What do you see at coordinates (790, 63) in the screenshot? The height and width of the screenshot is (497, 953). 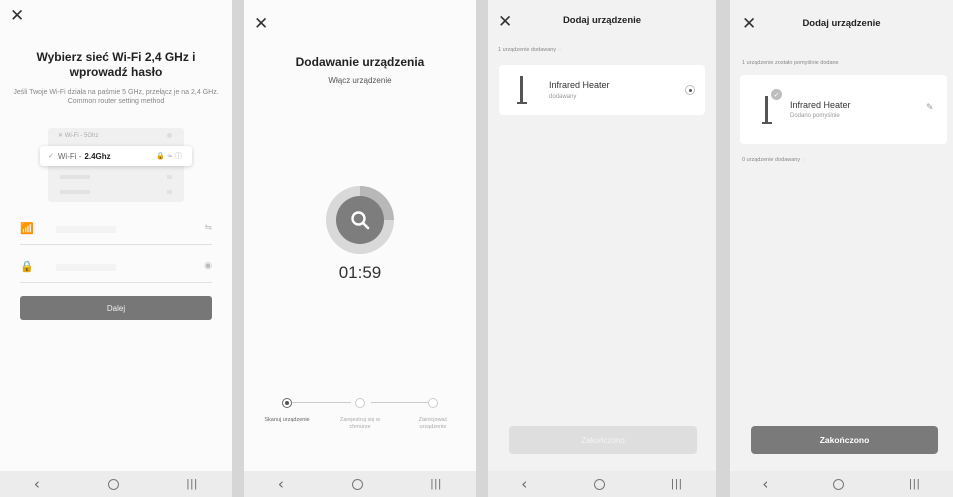 I see `section-label: 1 urządzenie zostało pomyślnie dodane` at bounding box center [790, 63].